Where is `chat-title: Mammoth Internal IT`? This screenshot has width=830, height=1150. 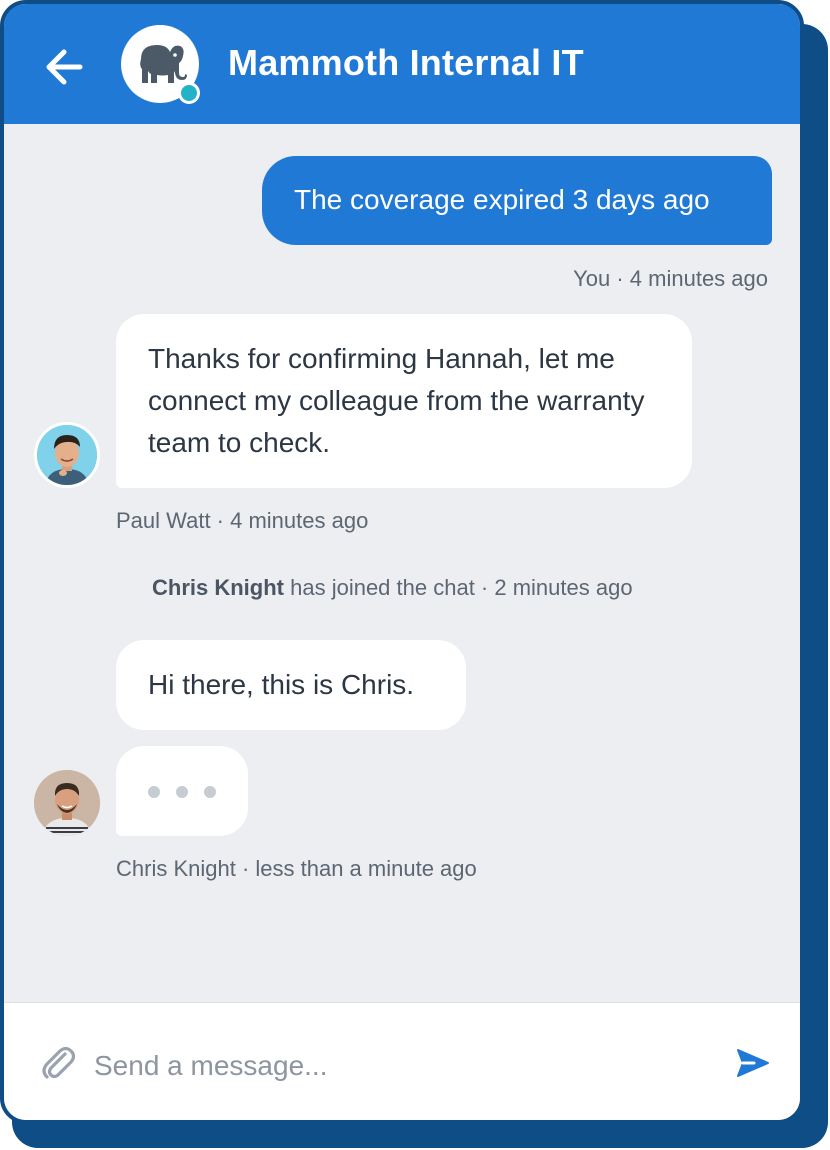 chat-title: Mammoth Internal IT is located at coordinates (406, 62).